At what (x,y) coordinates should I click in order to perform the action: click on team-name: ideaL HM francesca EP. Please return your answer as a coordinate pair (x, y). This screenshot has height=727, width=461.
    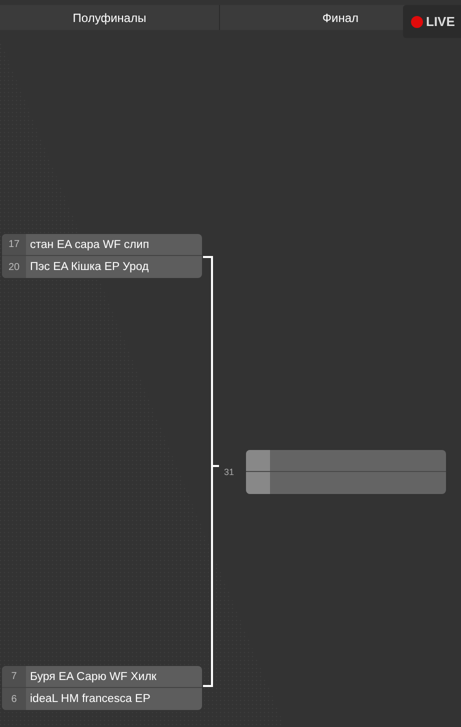
    Looking at the image, I should click on (89, 699).